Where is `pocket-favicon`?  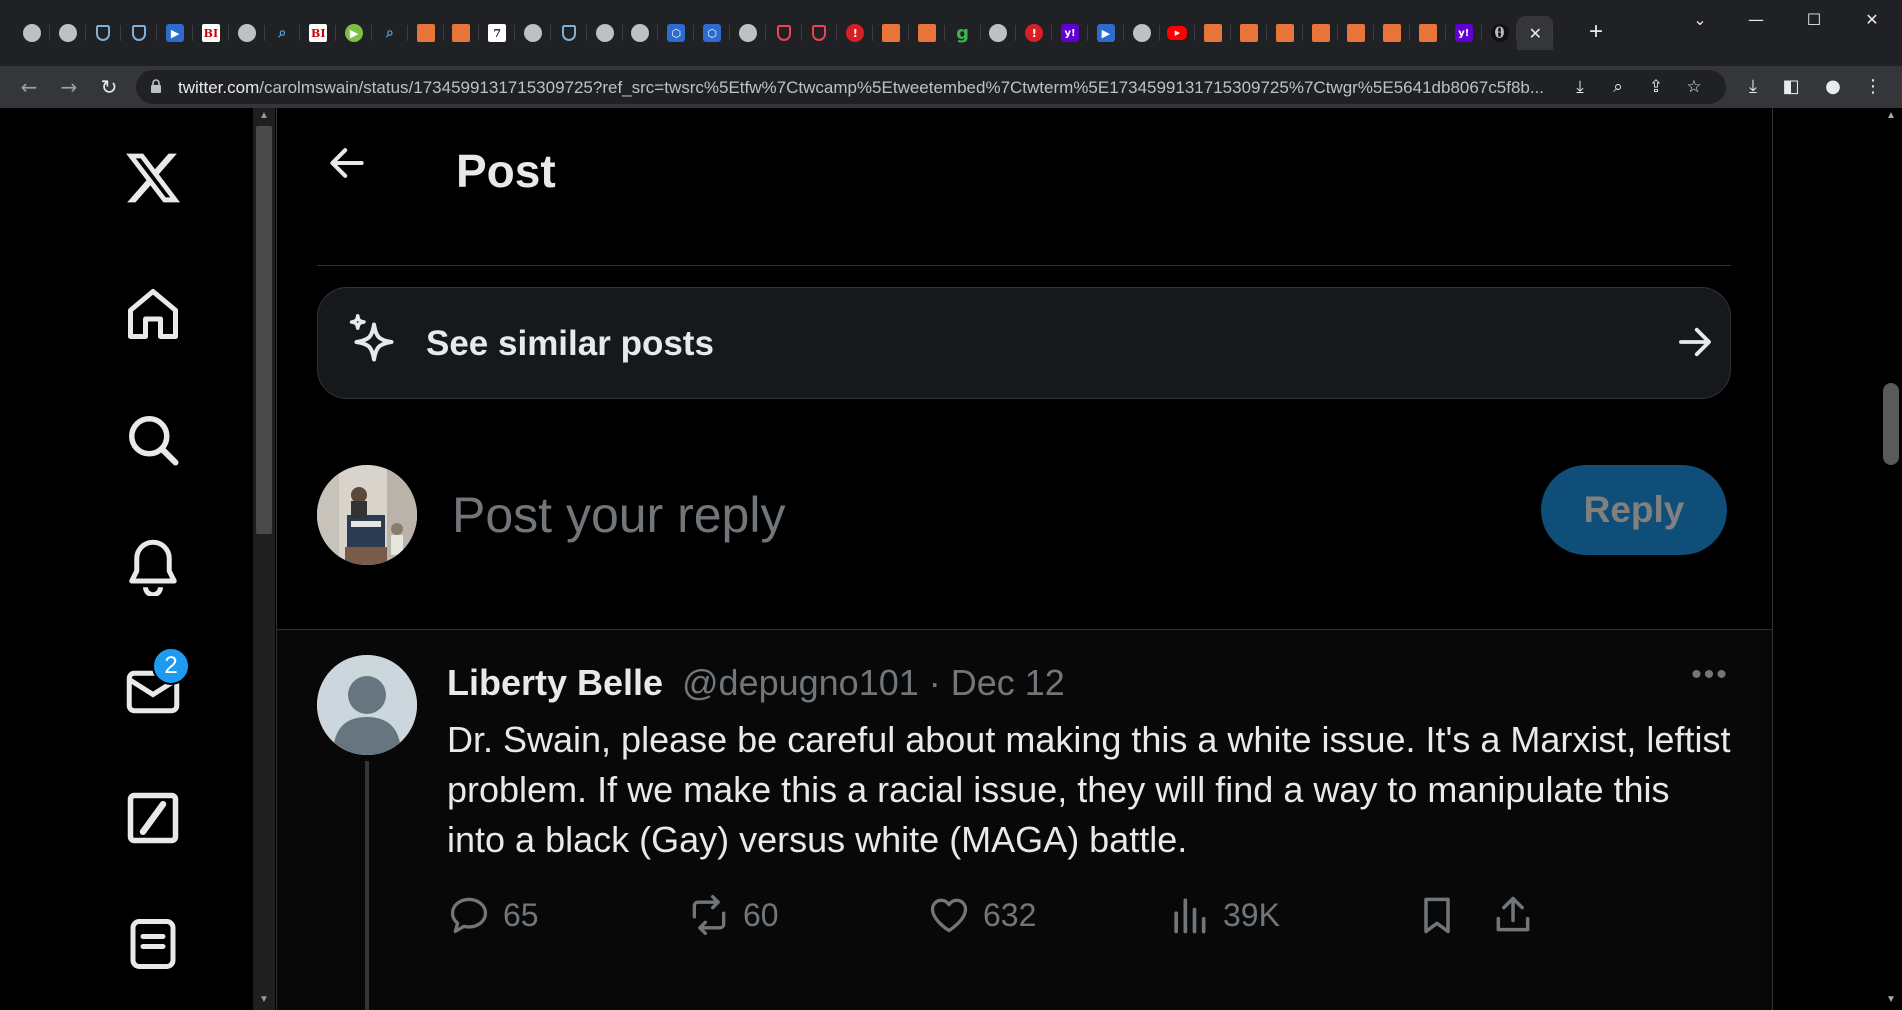 pocket-favicon is located at coordinates (819, 33).